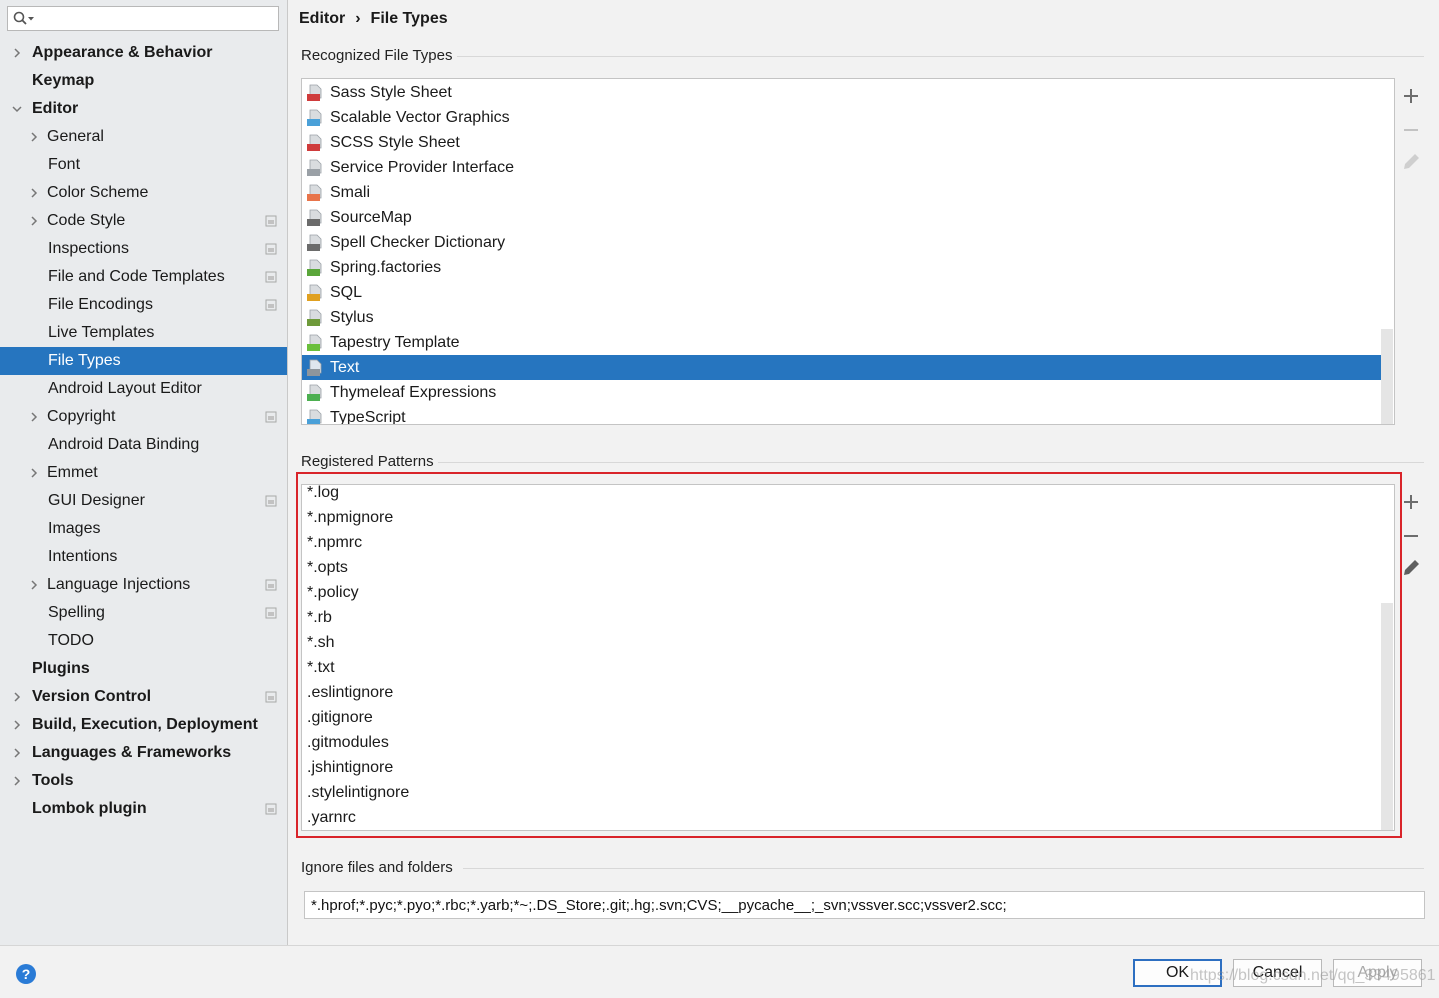  I want to click on sidebar-item: File Types, so click(143, 361).